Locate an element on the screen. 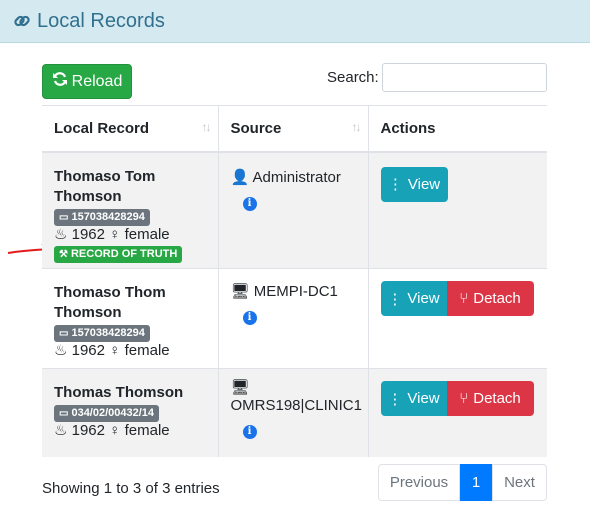  refresh-icon is located at coordinates (60, 81).